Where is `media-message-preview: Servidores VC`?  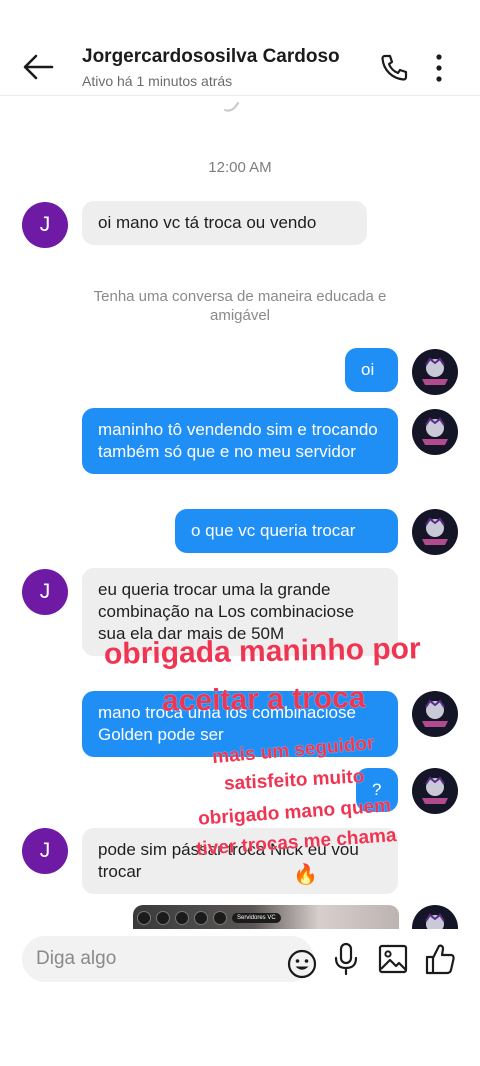 media-message-preview: Servidores VC is located at coordinates (266, 917).